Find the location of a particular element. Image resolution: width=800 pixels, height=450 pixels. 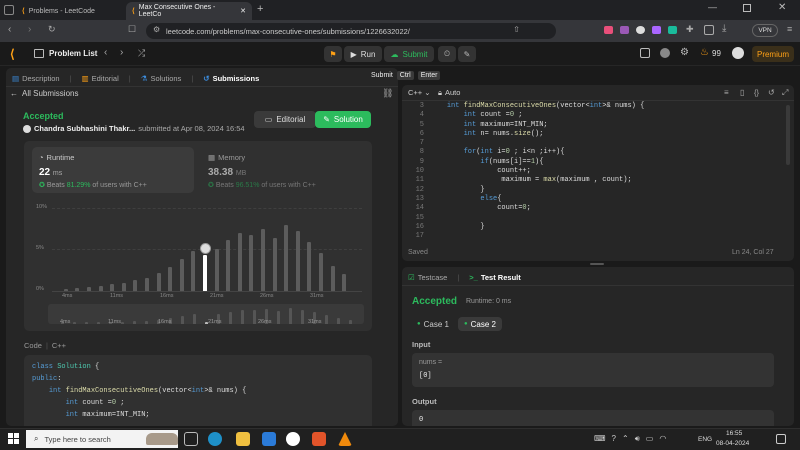

avatar-small-icon is located at coordinates (665, 53).